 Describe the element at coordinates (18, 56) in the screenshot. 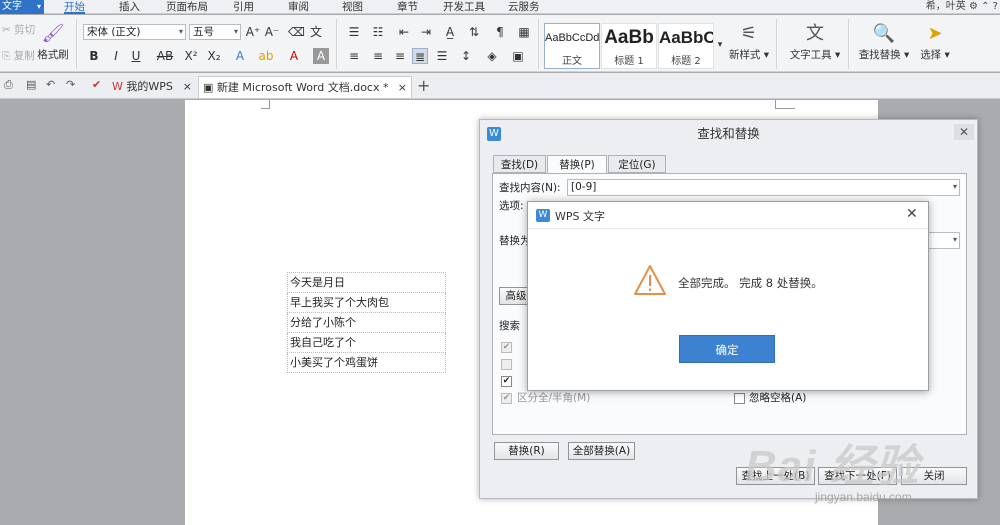

I see `copy-button: ⎘ 复制` at that location.